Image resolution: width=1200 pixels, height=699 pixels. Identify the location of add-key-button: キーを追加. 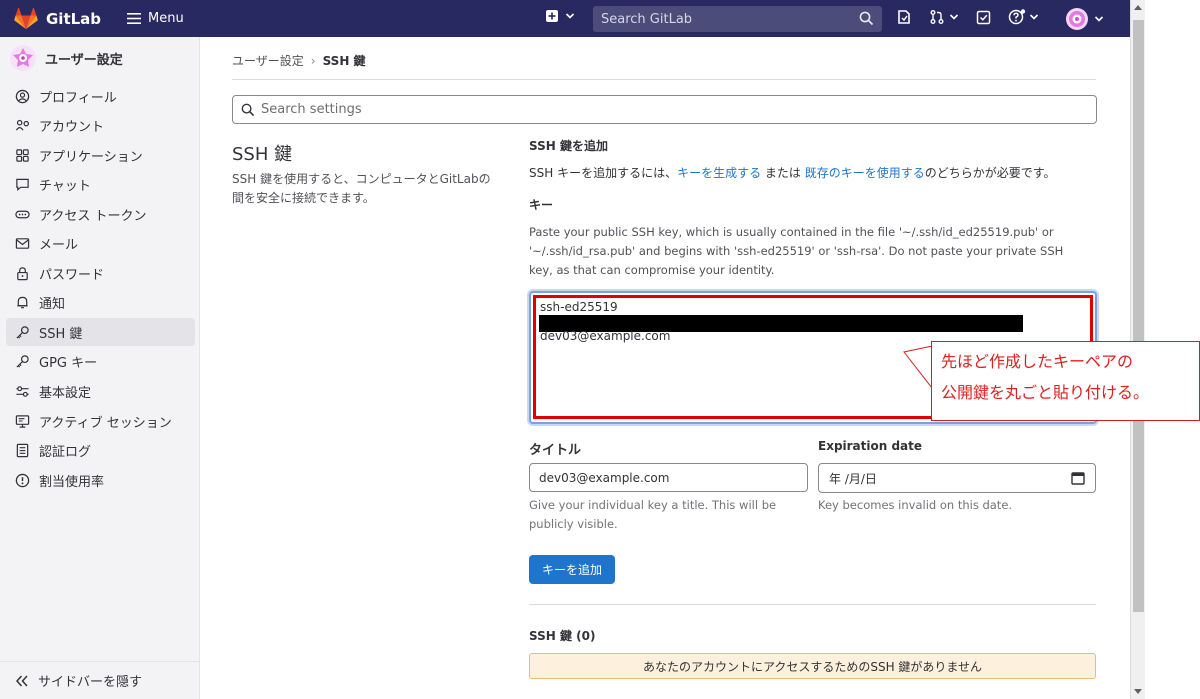
(572, 569).